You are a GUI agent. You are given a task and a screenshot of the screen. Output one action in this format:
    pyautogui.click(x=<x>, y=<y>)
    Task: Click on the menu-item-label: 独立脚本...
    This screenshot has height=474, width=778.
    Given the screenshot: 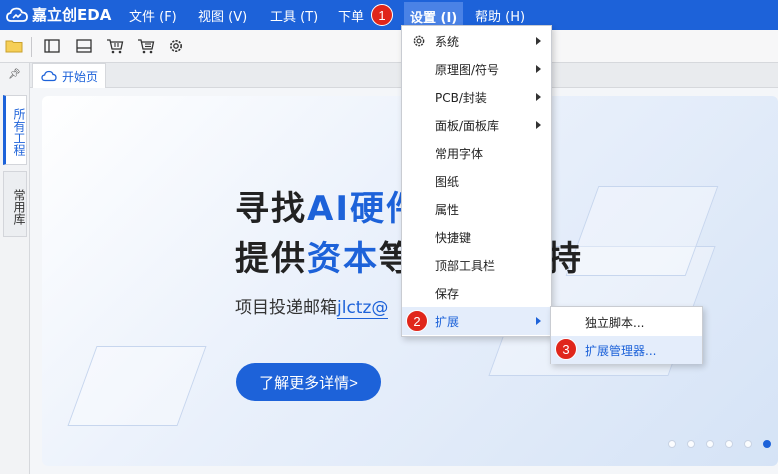 What is the action you would take?
    pyautogui.click(x=615, y=322)
    